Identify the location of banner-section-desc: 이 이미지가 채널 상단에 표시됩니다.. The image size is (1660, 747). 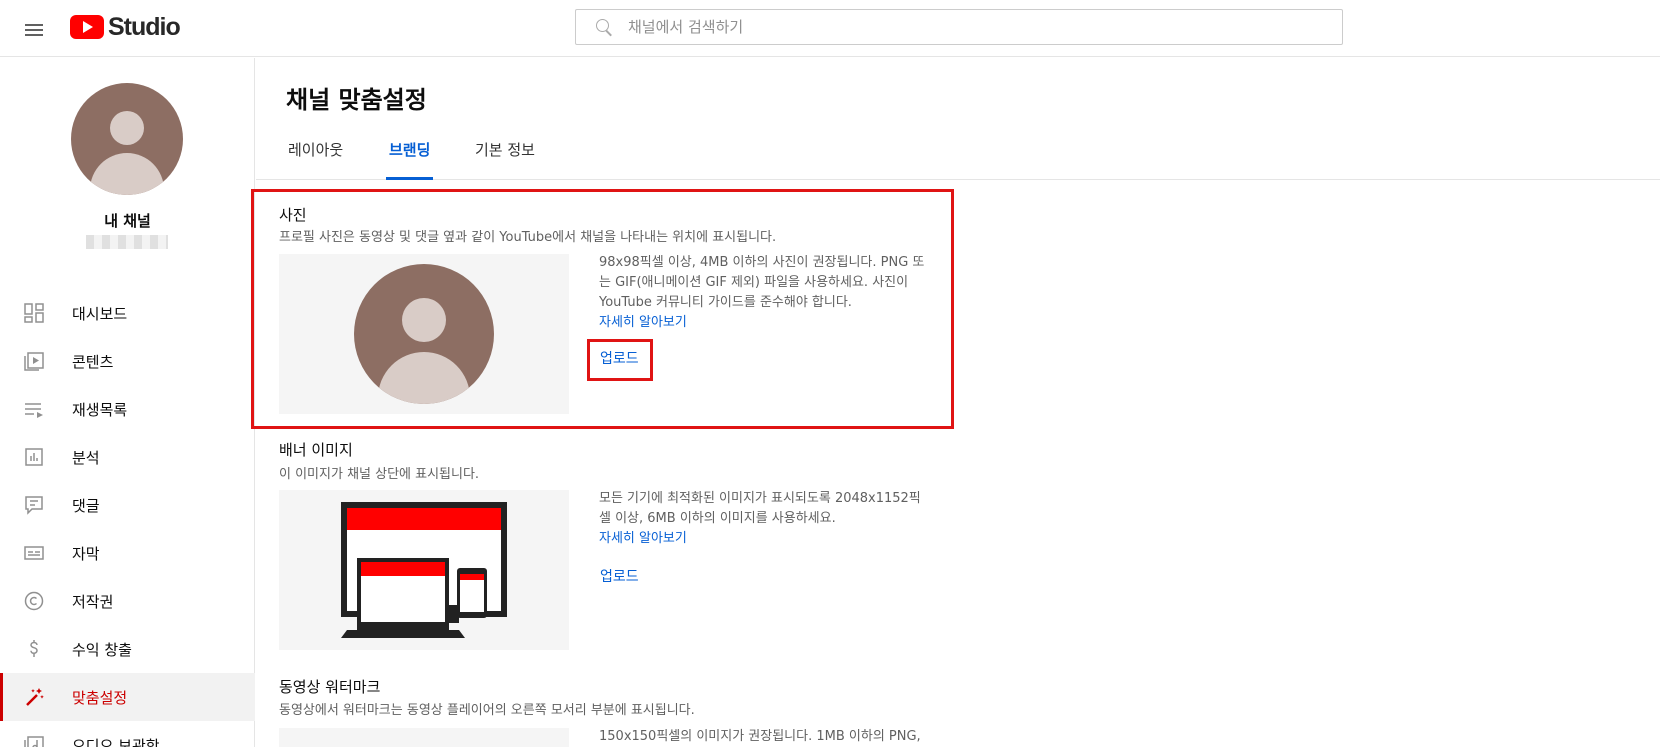
(379, 474).